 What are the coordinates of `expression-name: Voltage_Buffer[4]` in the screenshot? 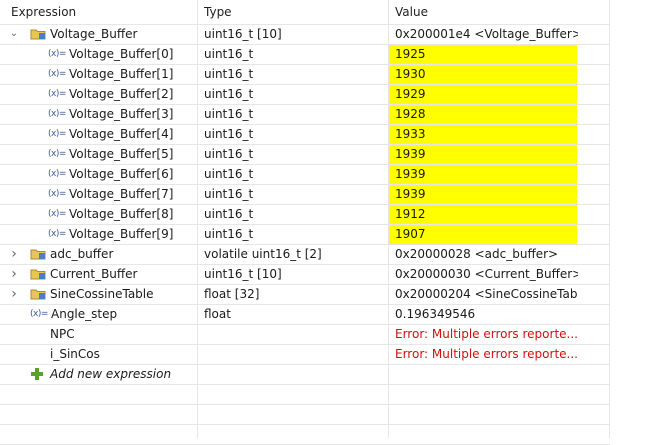 It's located at (121, 134).